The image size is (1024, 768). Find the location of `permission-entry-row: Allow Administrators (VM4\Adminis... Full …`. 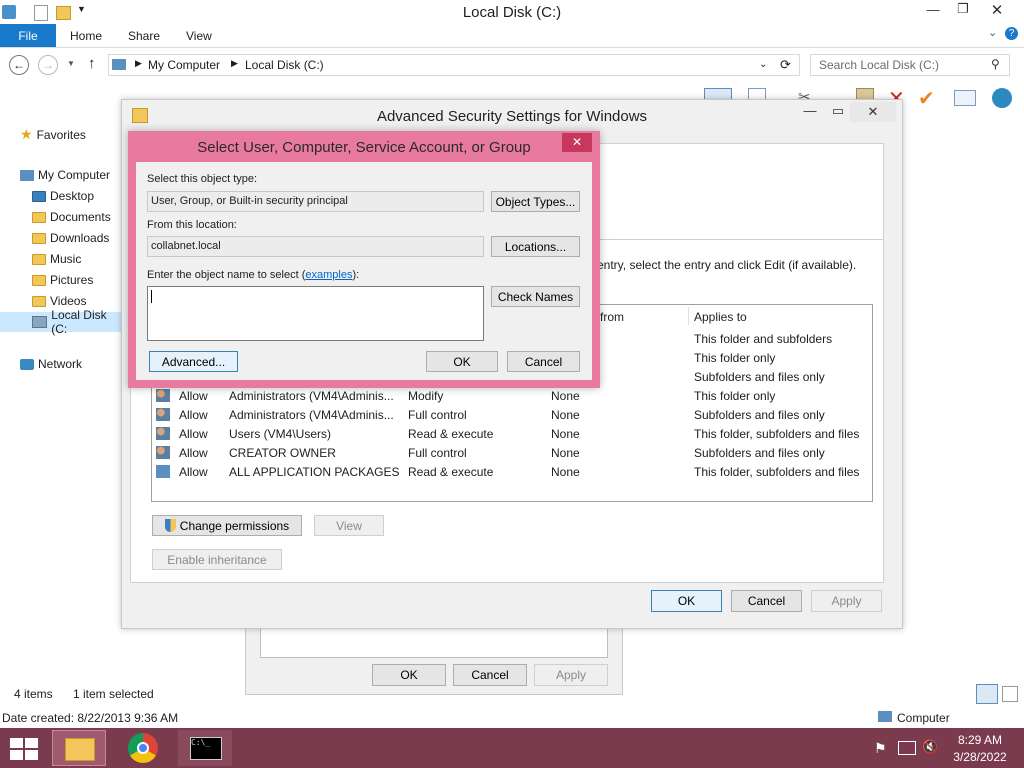

permission-entry-row: Allow Administrators (VM4\Adminis... Full … is located at coordinates (512, 415).